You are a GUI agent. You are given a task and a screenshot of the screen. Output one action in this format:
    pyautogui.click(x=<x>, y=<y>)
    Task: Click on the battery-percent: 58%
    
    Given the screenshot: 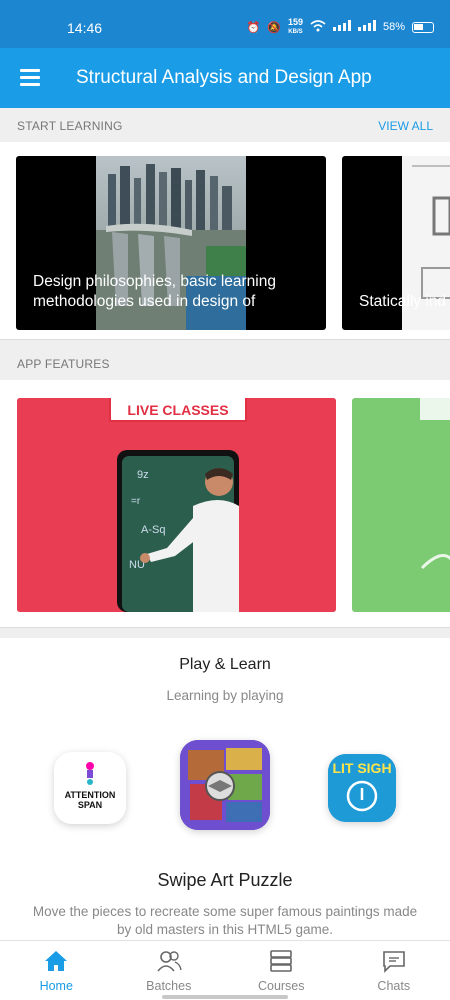 What is the action you would take?
    pyautogui.click(x=393, y=27)
    